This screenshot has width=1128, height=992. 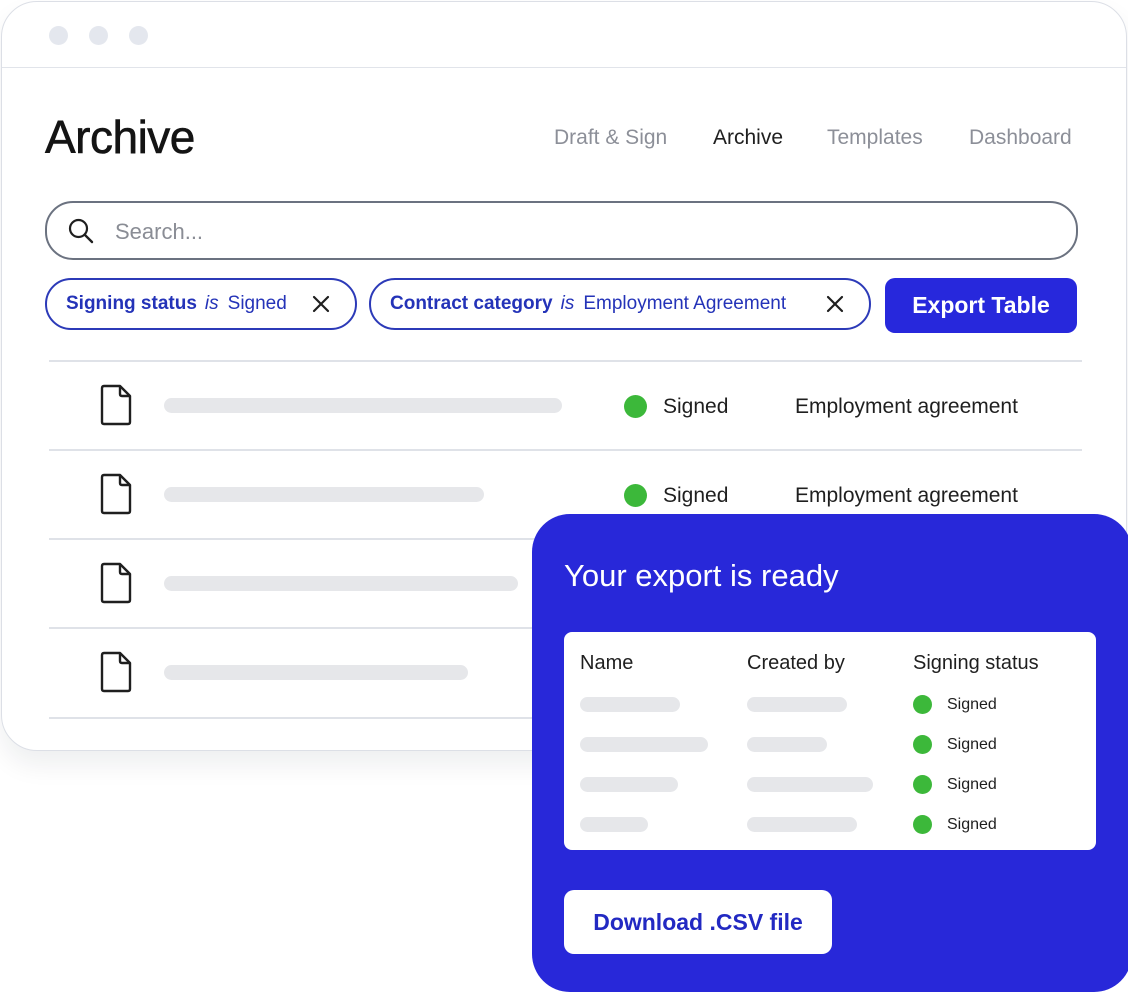 I want to click on search-icon, so click(x=81, y=231).